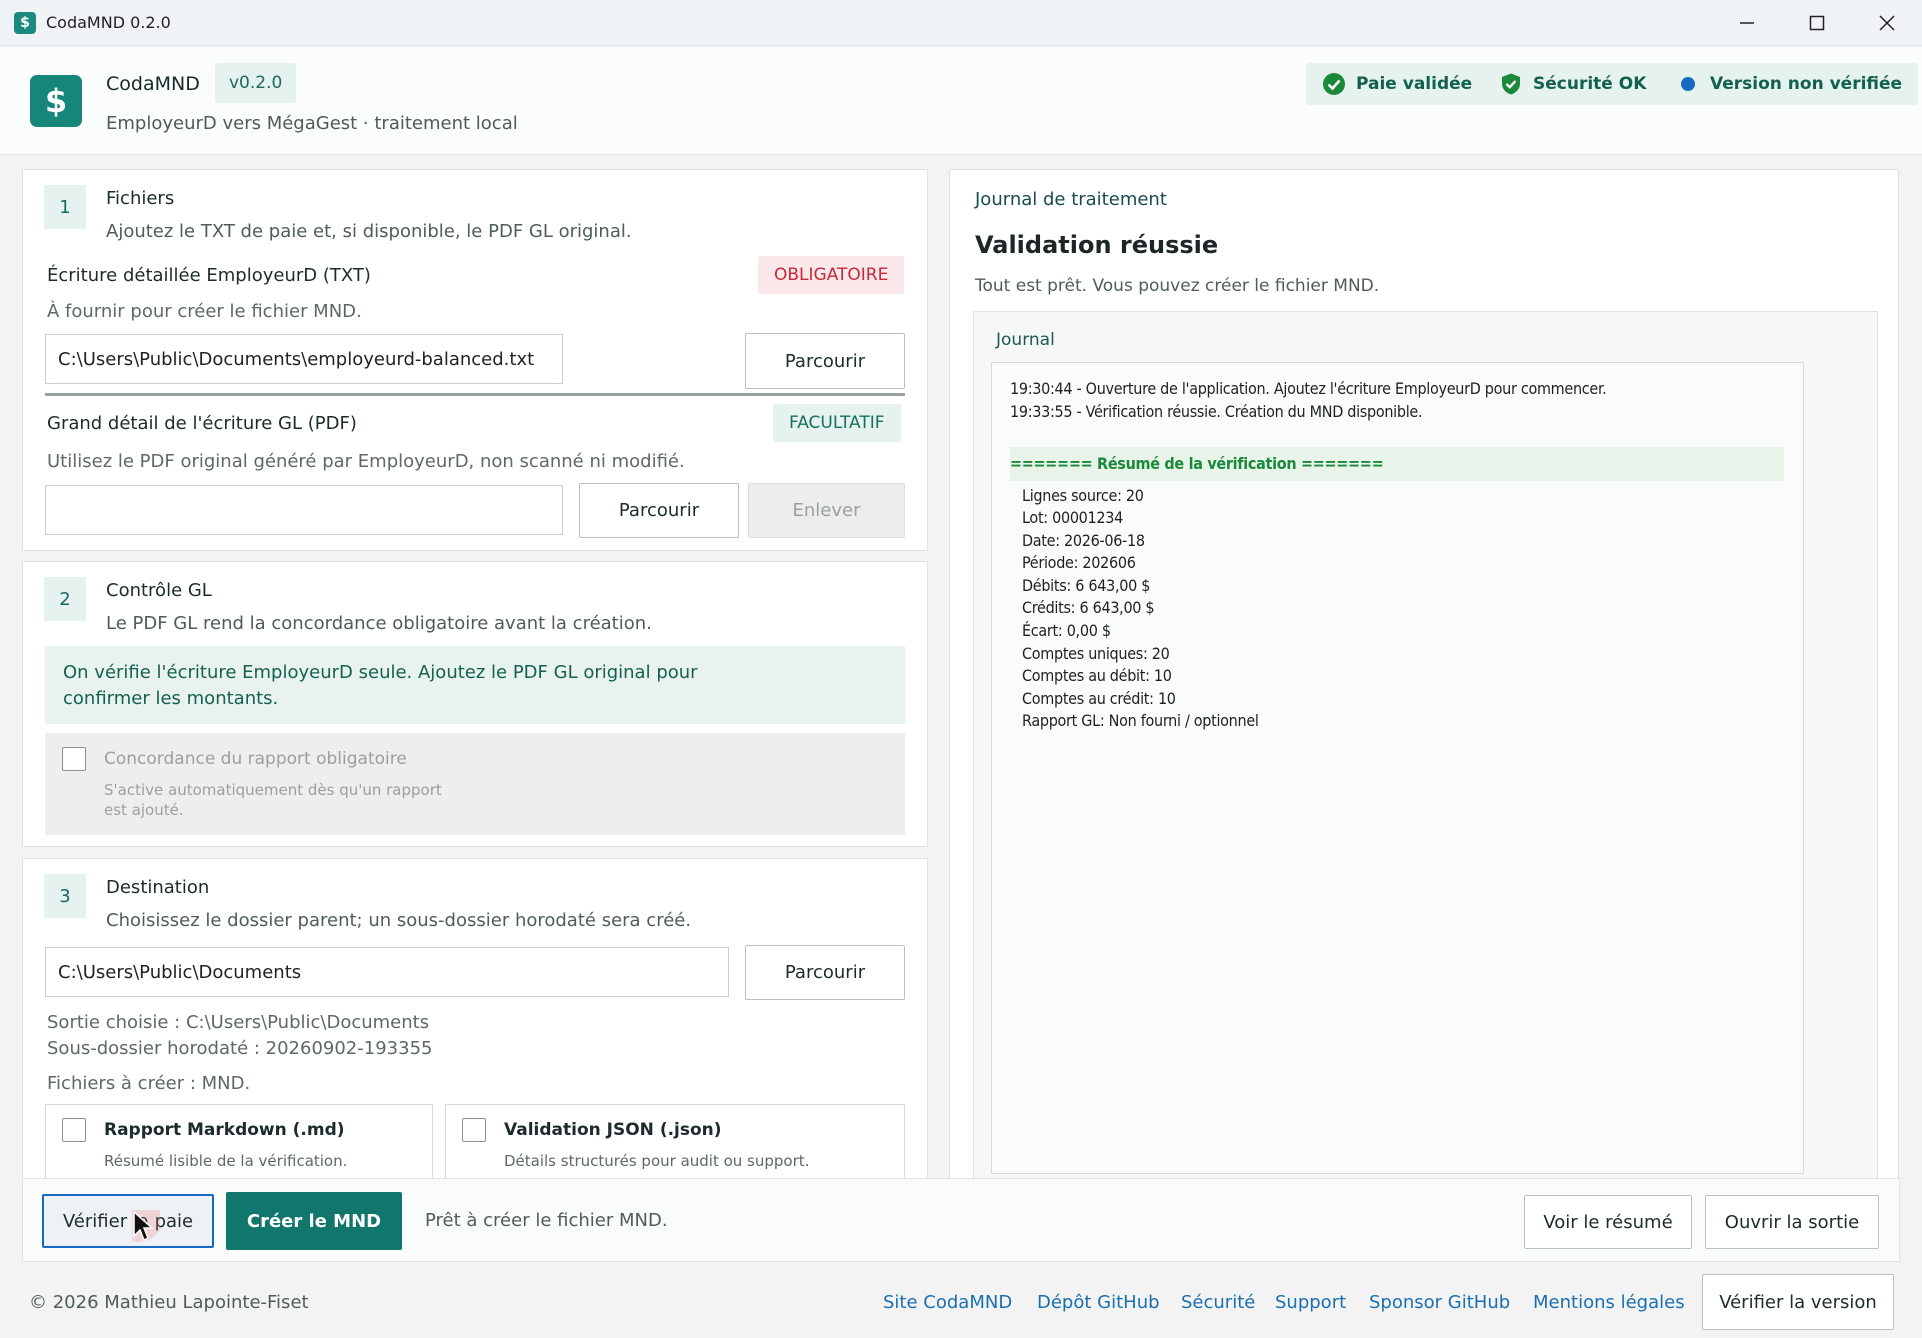 This screenshot has height=1338, width=1922. I want to click on log-summary-line: Rapport GL: Non fourni / optionnel, so click(1140, 720).